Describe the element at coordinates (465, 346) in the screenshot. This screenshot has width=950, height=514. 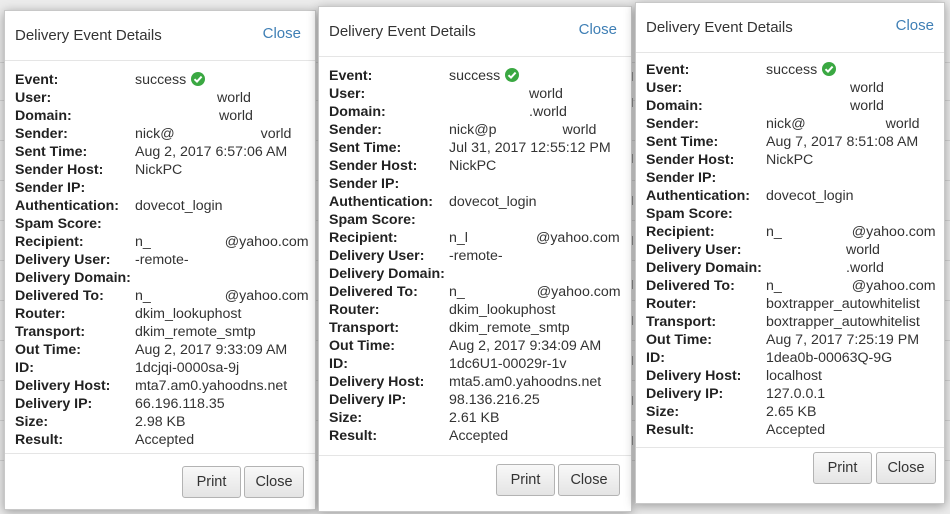
I see `field-out-time: Out Time: Aug 2, 2017 9:34:09 AM` at that location.